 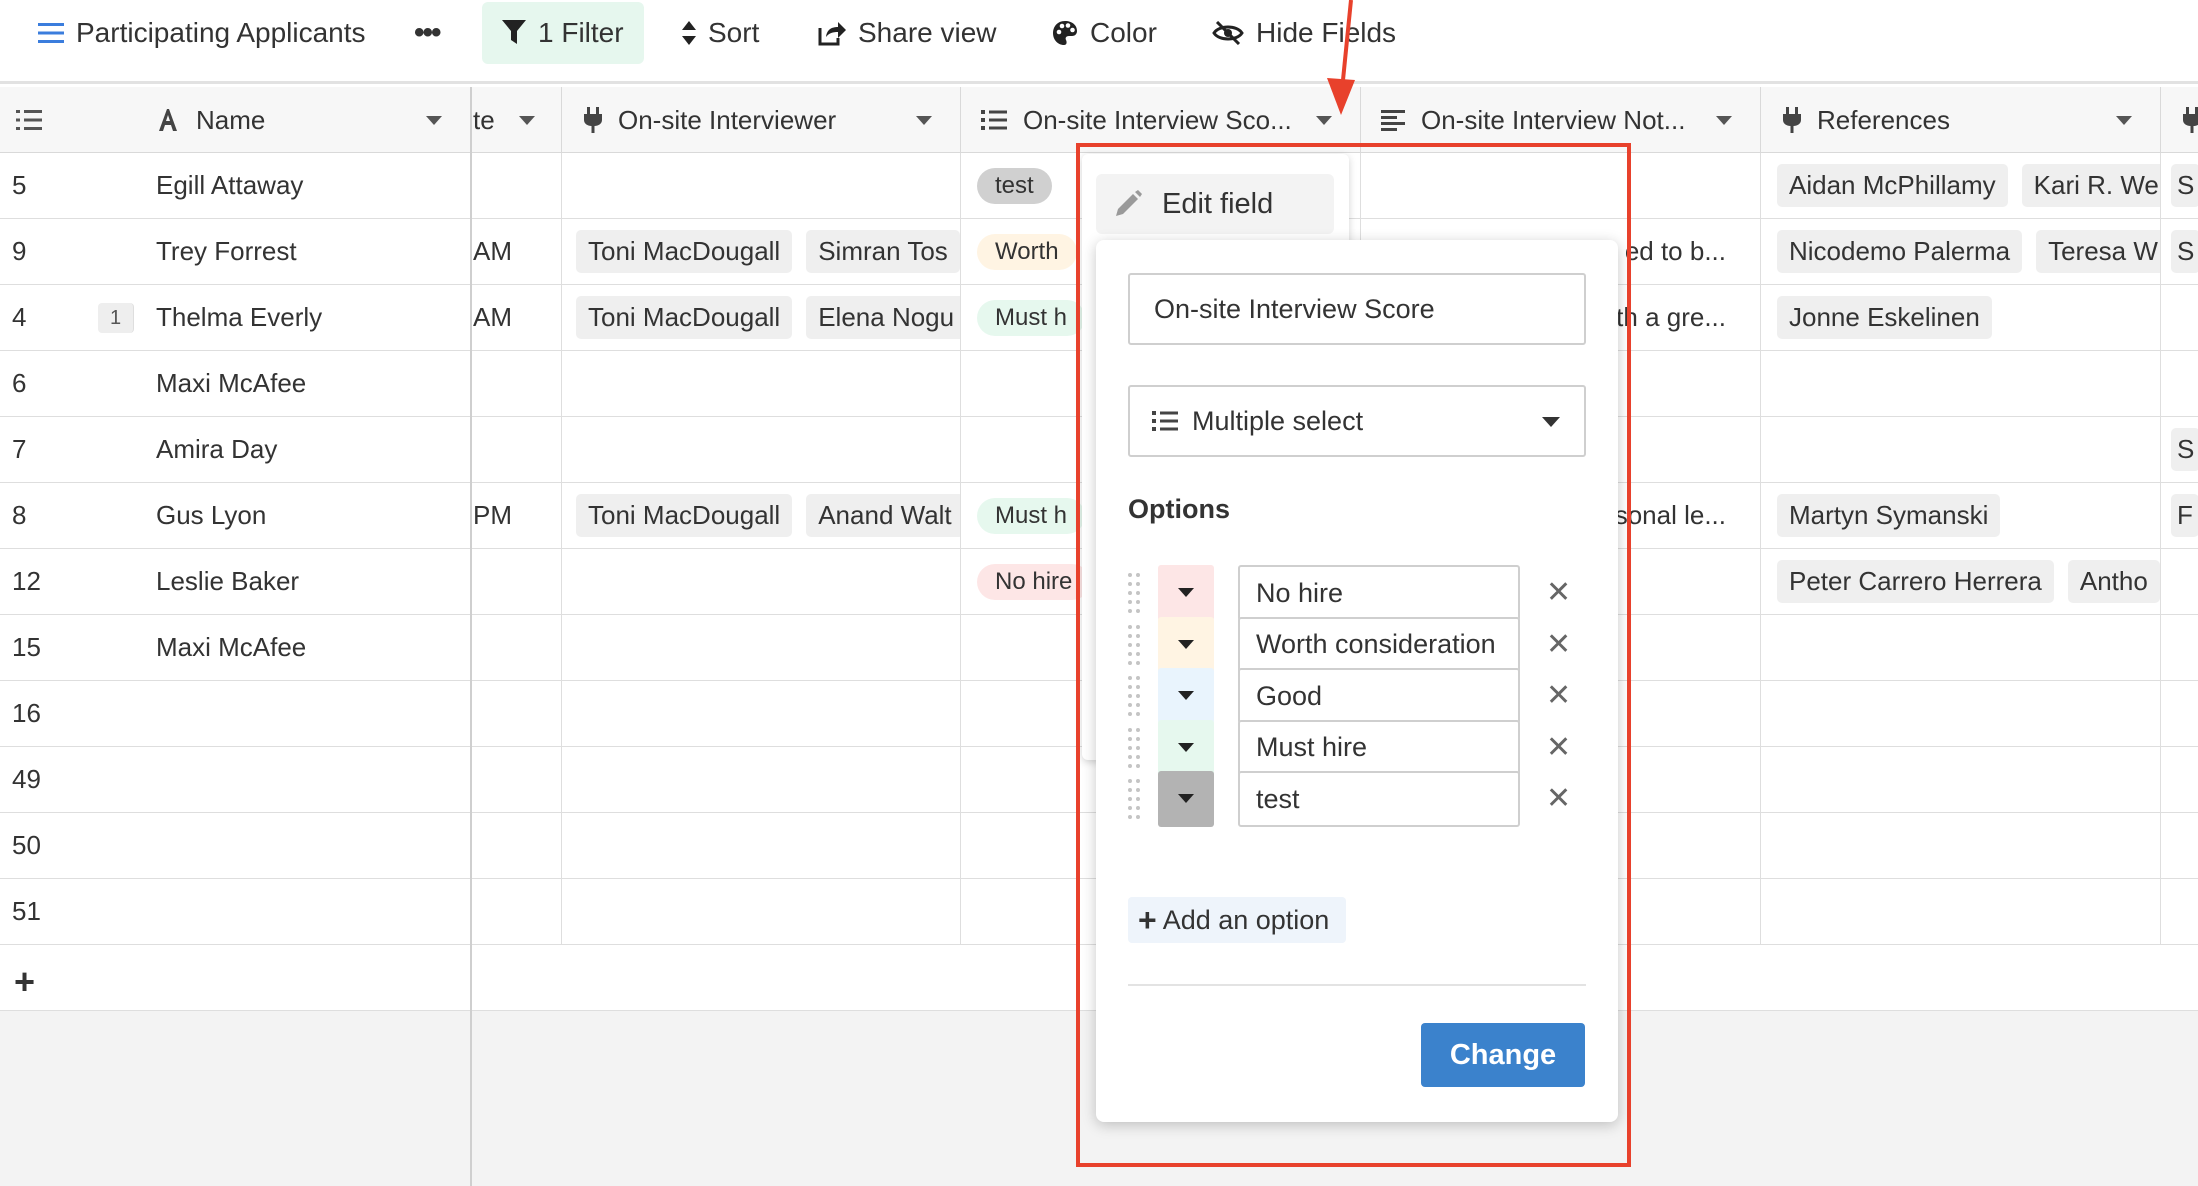 I want to click on share-view-button: Share view, so click(x=907, y=33).